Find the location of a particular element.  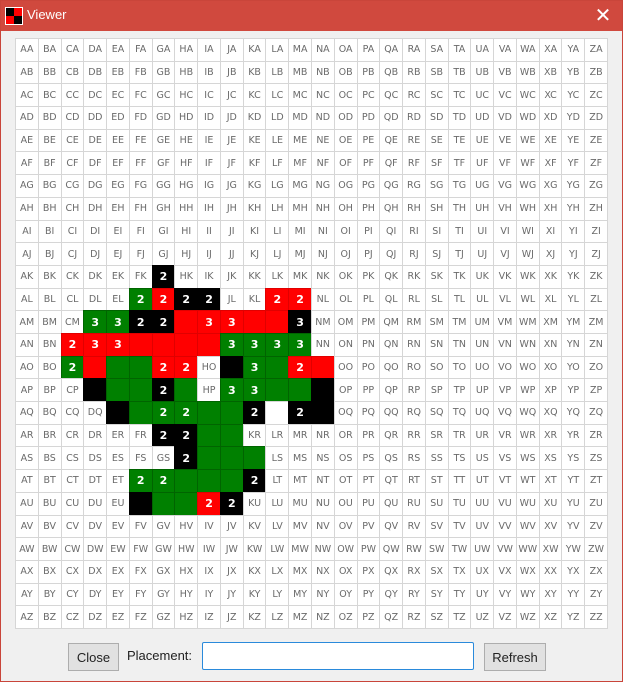

grid-cell-oo: OO is located at coordinates (345, 367).